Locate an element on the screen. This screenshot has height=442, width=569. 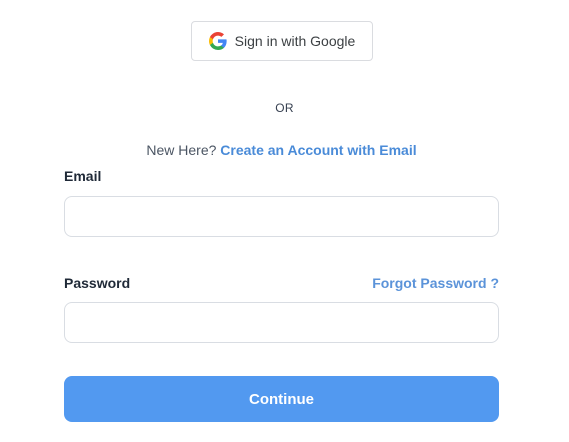
continue-button: Continue is located at coordinates (281, 399).